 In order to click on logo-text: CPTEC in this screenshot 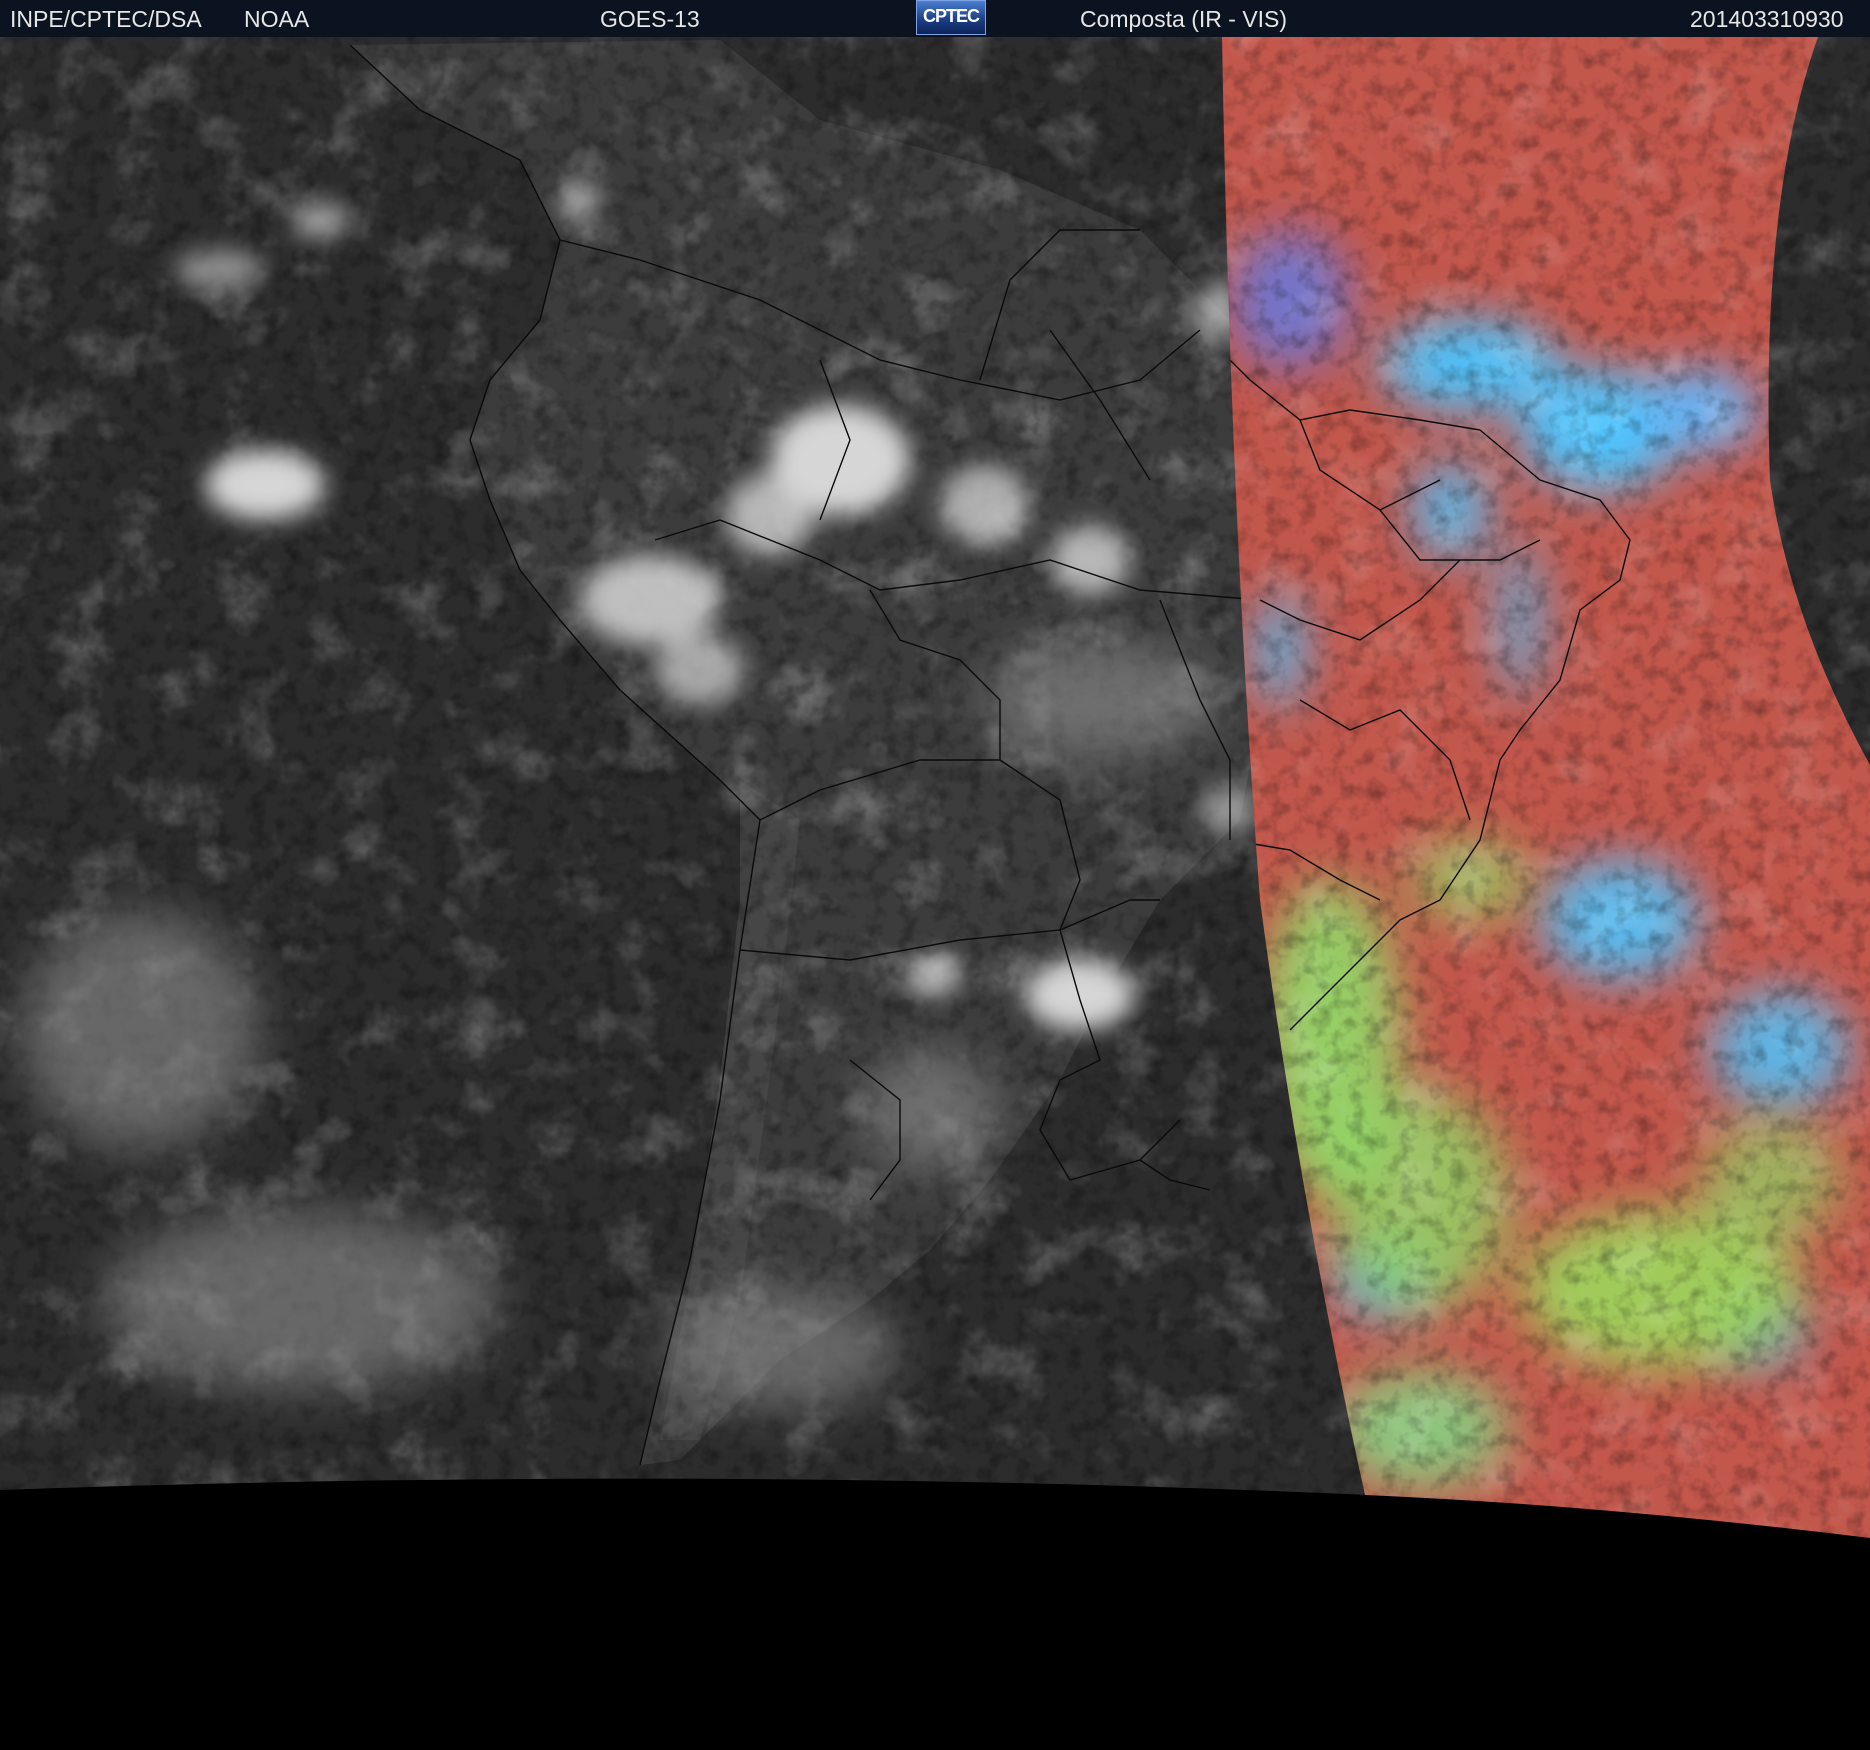, I will do `click(951, 16)`.